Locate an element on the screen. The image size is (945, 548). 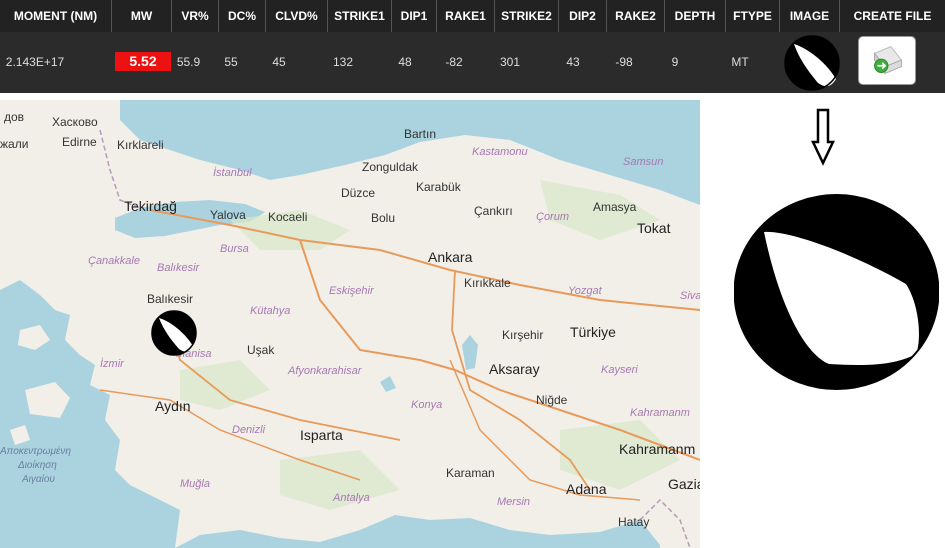
cell-moment: 2.143E+17 is located at coordinates (35, 62).